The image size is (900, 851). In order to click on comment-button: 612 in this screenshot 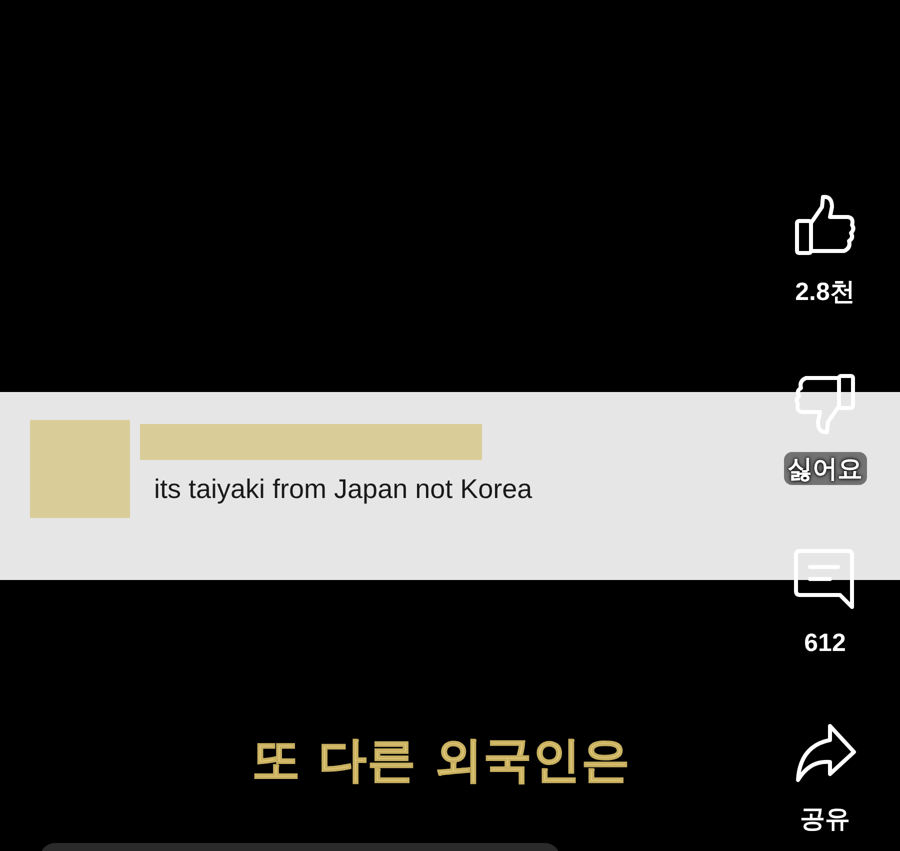, I will do `click(825, 602)`.